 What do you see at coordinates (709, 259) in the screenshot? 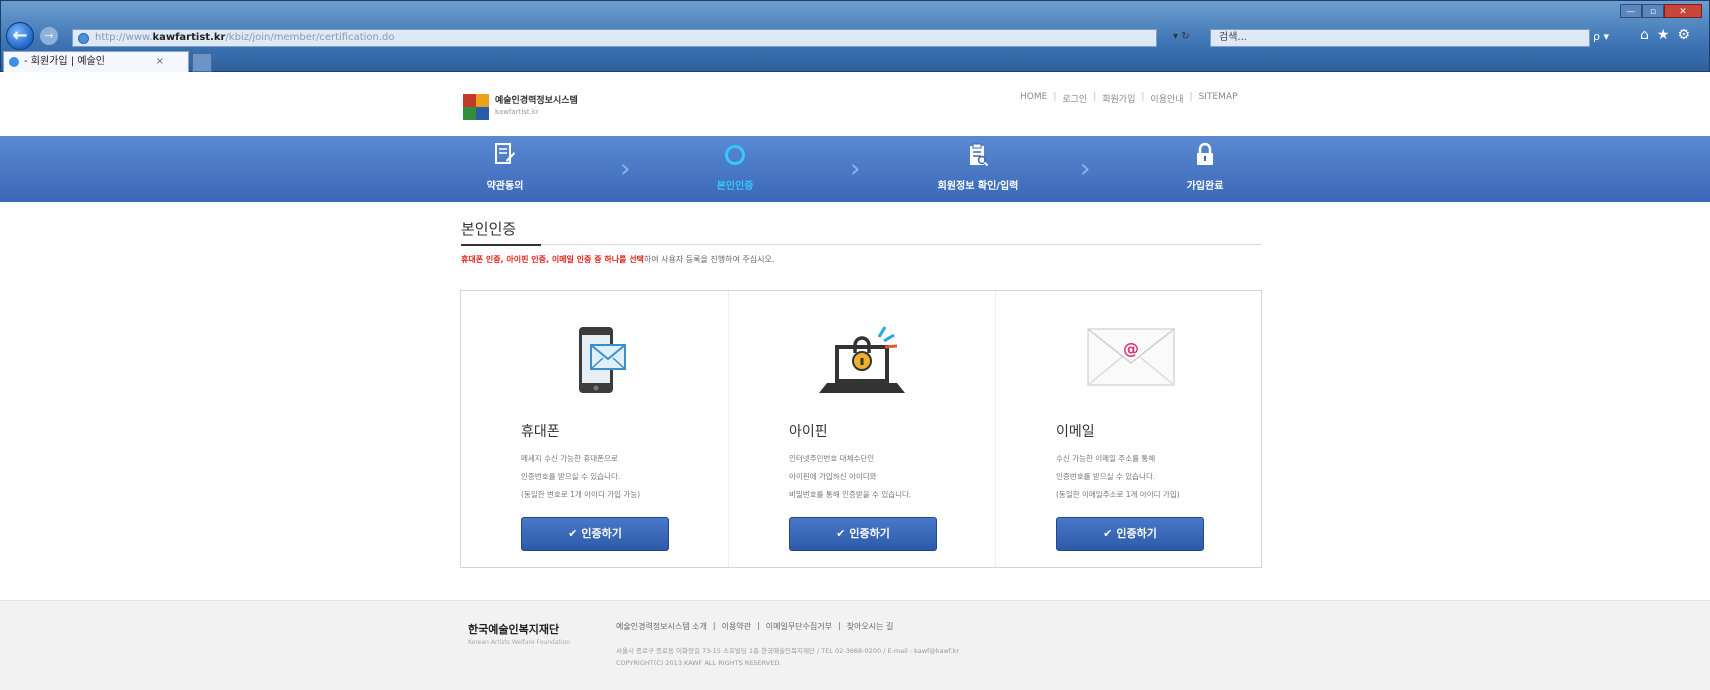
I see `instruction-rest: 하여 사용자 등록을 진행하여 주십시오.` at bounding box center [709, 259].